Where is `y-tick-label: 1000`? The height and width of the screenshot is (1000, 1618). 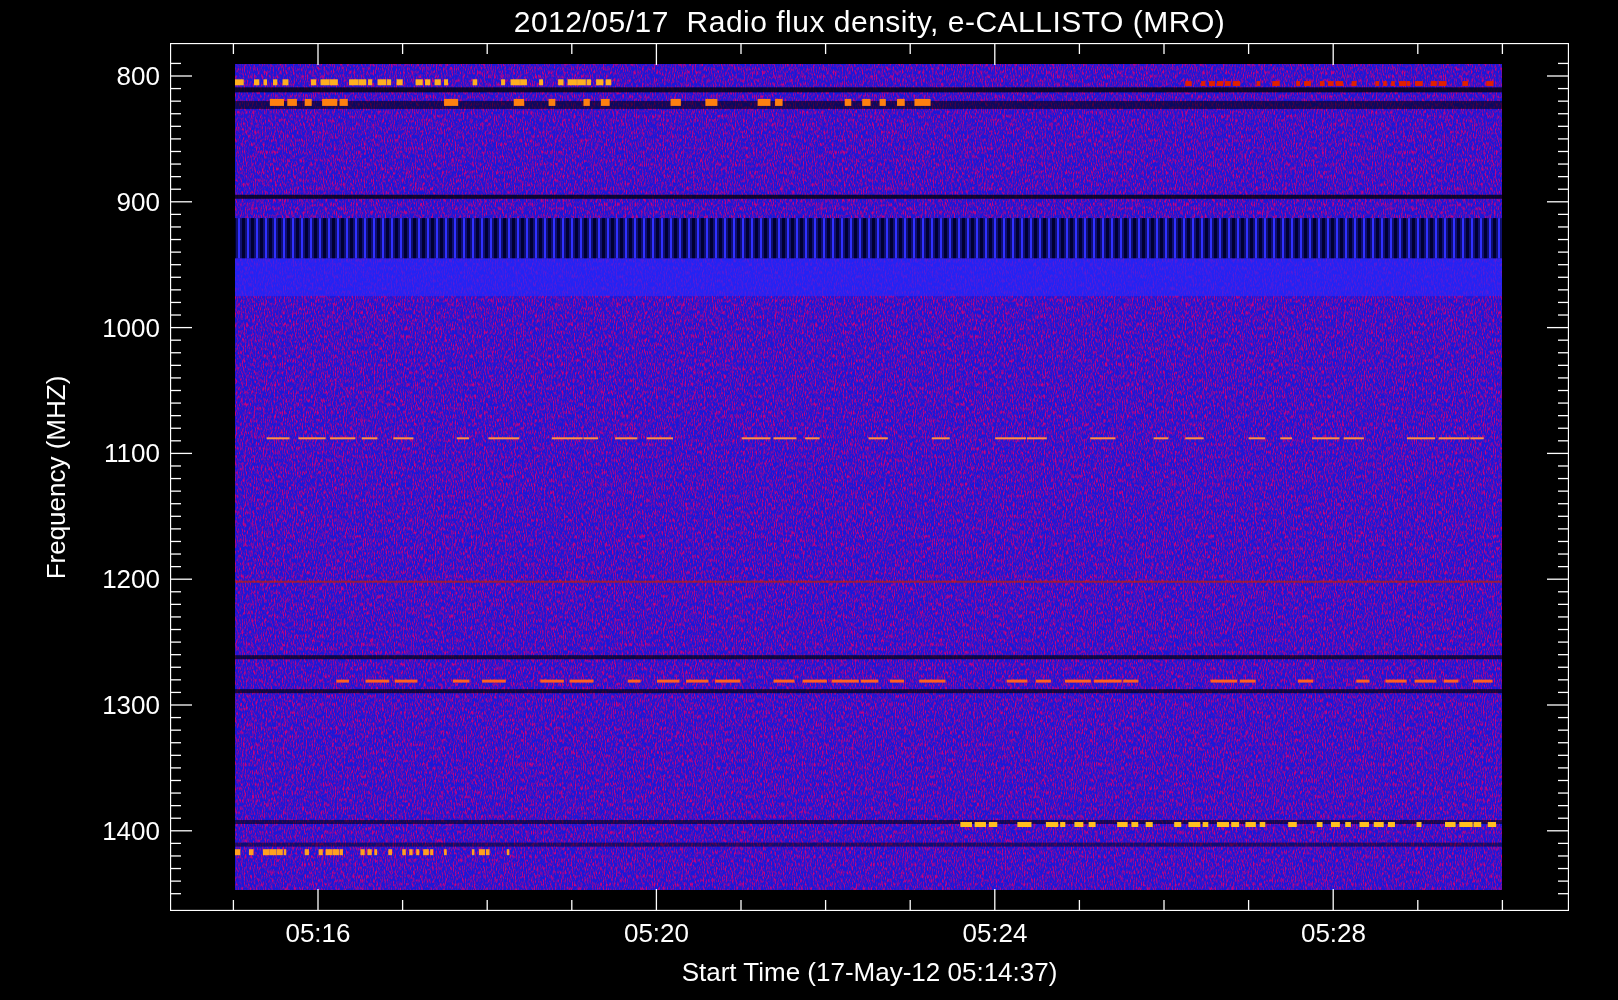
y-tick-label: 1000 is located at coordinates (131, 327).